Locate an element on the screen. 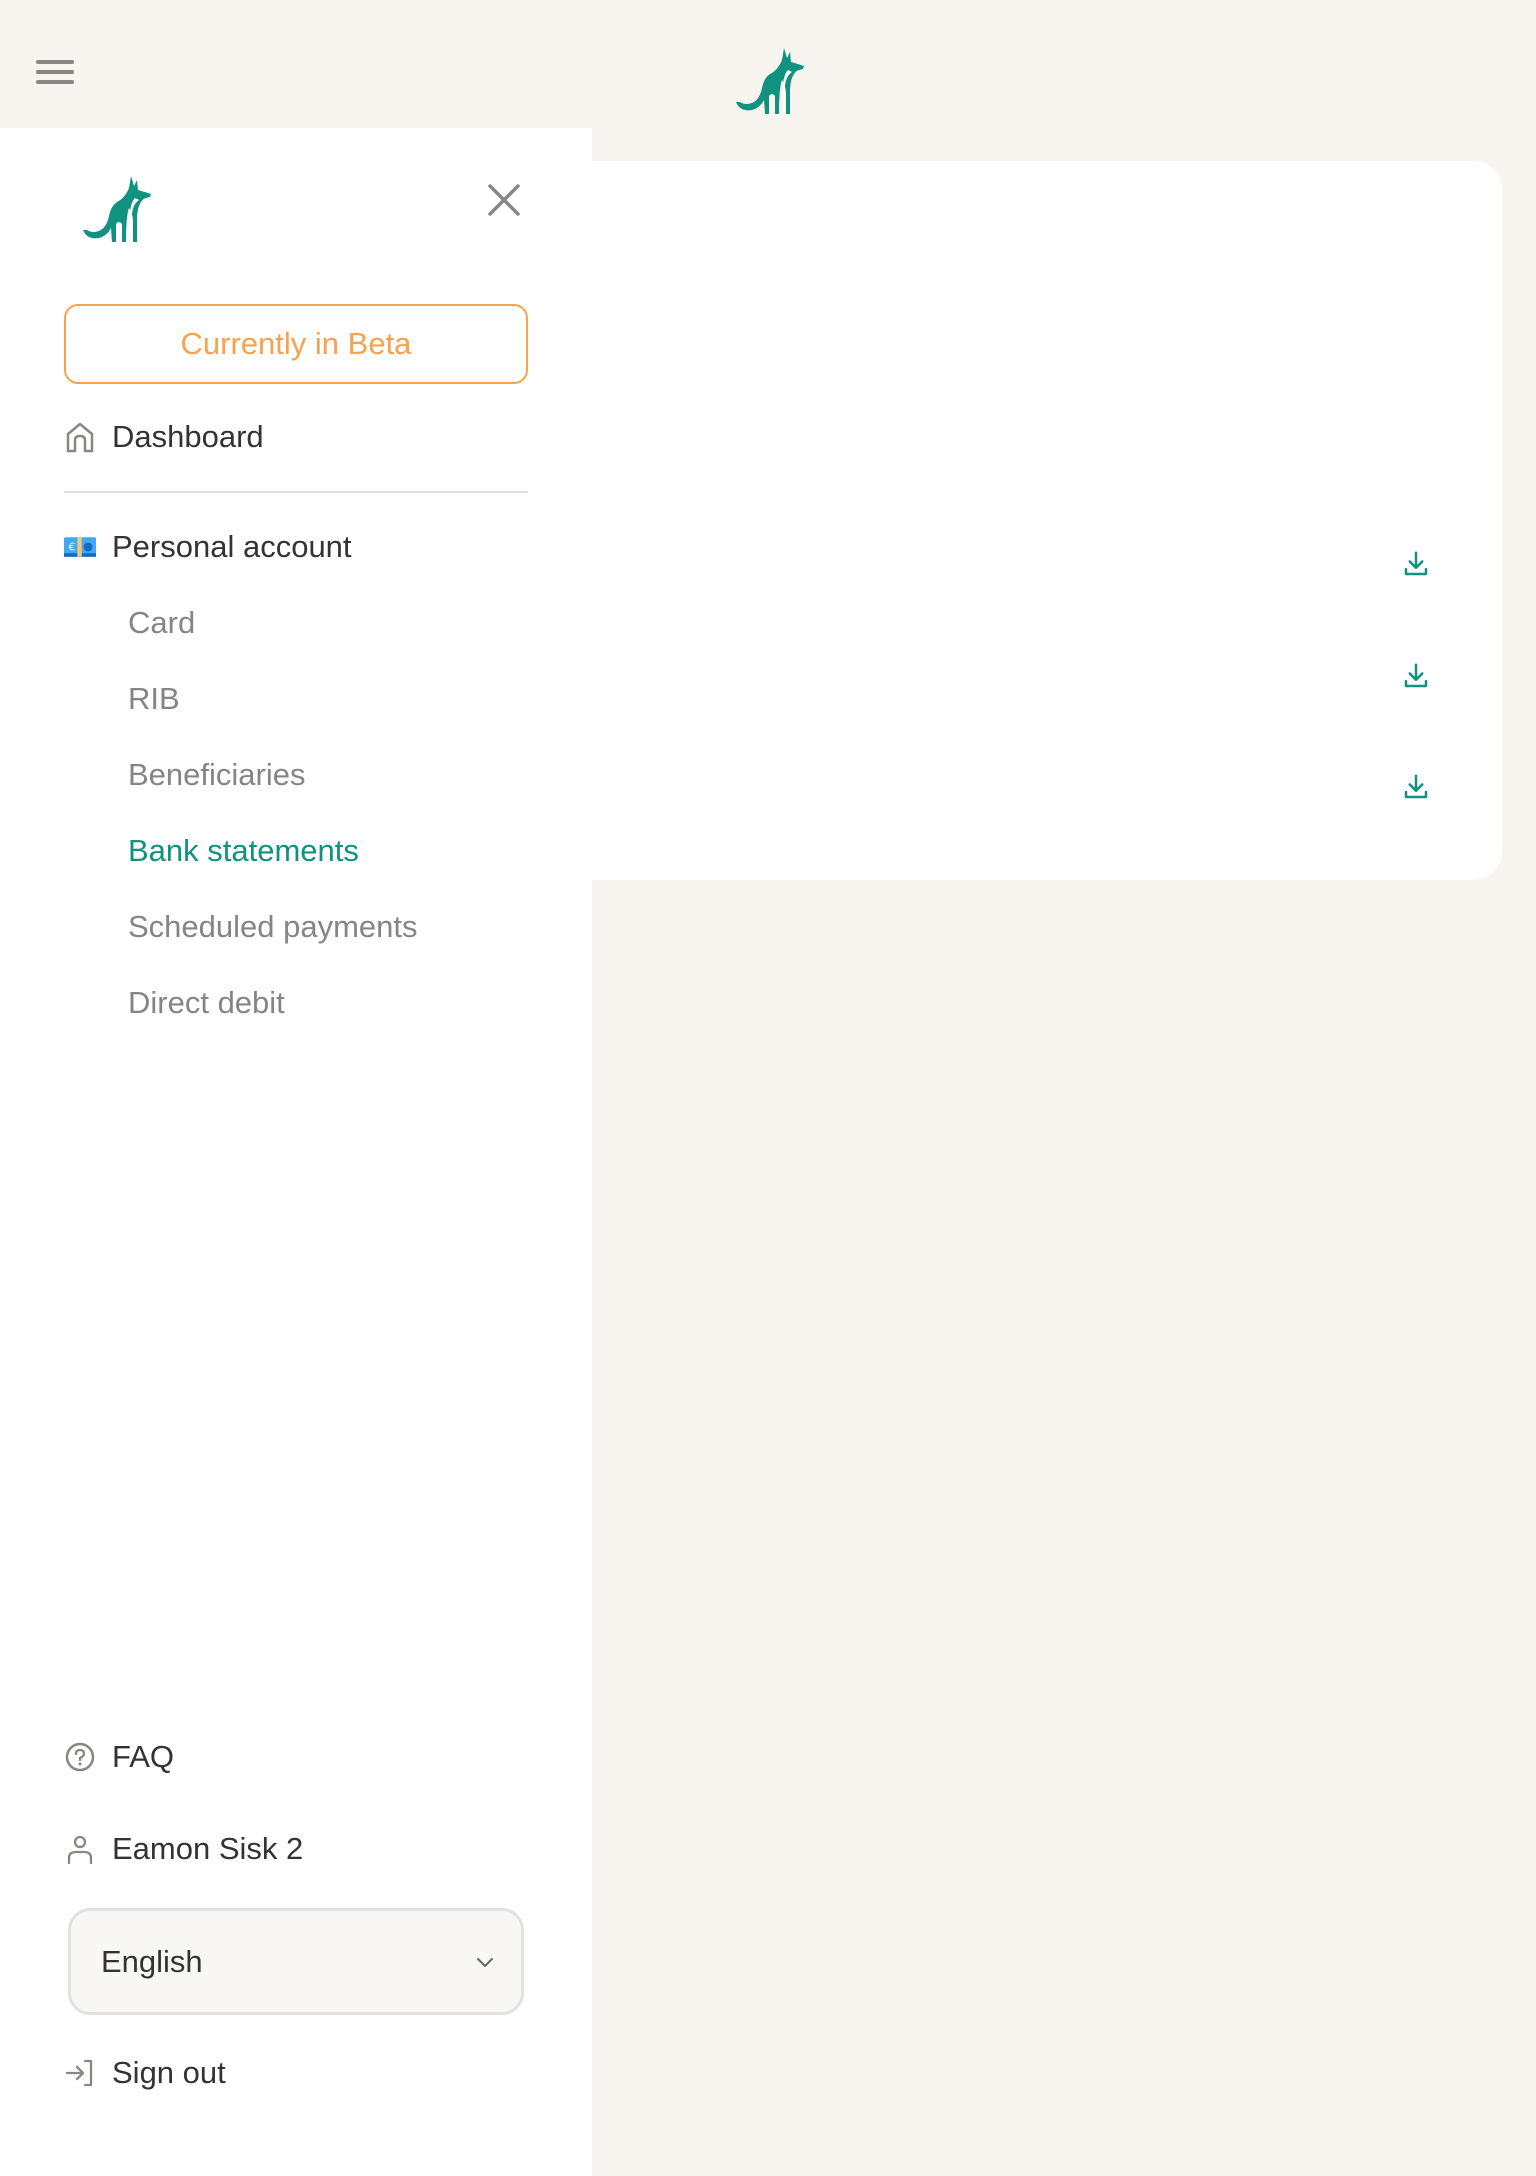 This screenshot has height=2176, width=1536. nav-item-user-profile: Eamon Sisk 2 is located at coordinates (183, 1849).